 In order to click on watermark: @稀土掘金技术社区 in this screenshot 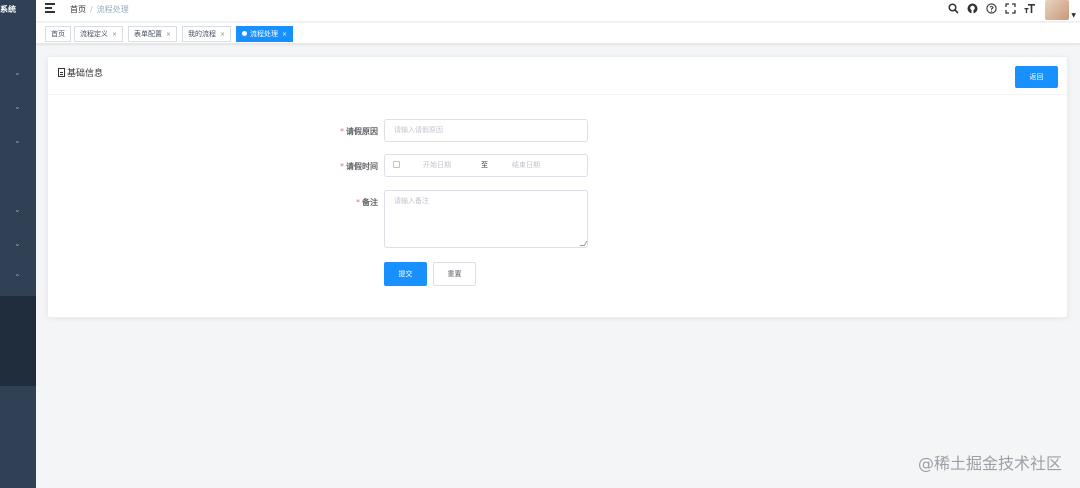, I will do `click(989, 463)`.